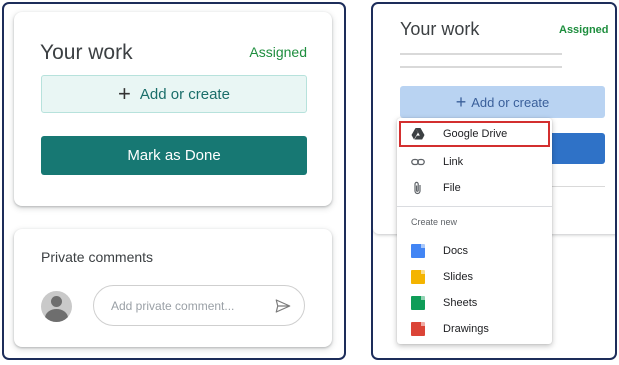  What do you see at coordinates (466, 329) in the screenshot?
I see `menu-item-label: Drawings` at bounding box center [466, 329].